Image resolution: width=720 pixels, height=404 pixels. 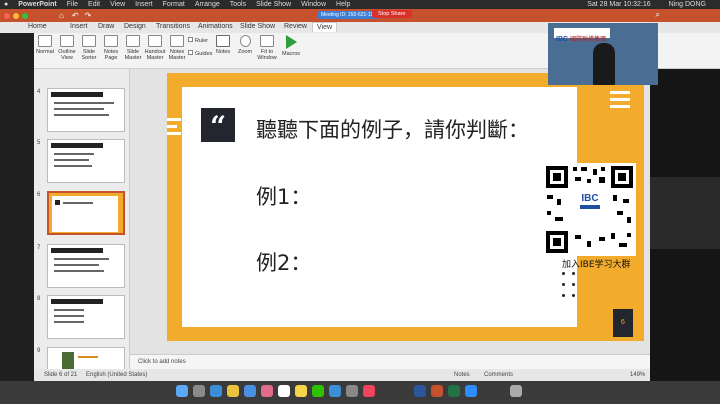 What do you see at coordinates (343, 4) in the screenshot?
I see `menu-help: Help` at bounding box center [343, 4].